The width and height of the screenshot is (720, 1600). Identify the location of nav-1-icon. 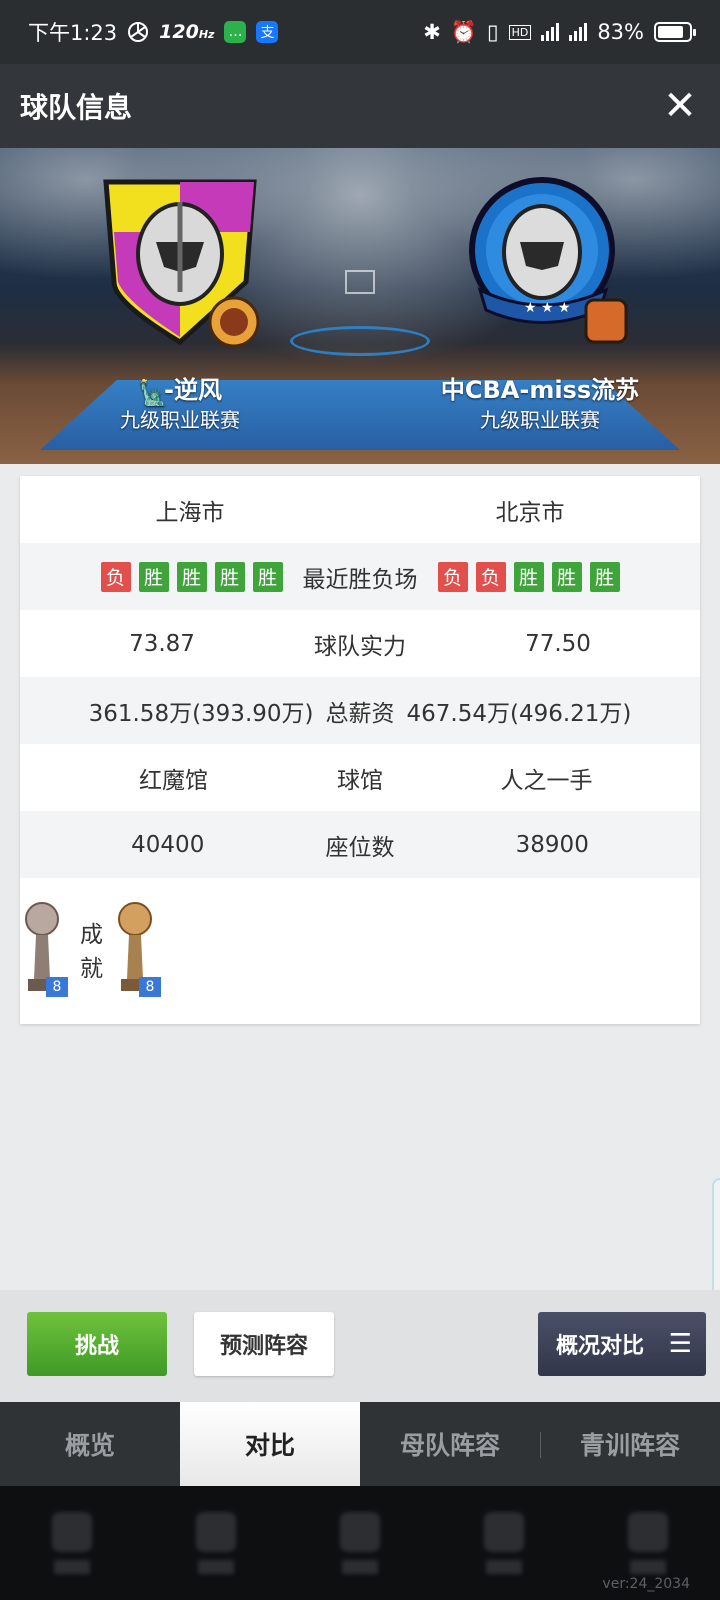
(72, 1532).